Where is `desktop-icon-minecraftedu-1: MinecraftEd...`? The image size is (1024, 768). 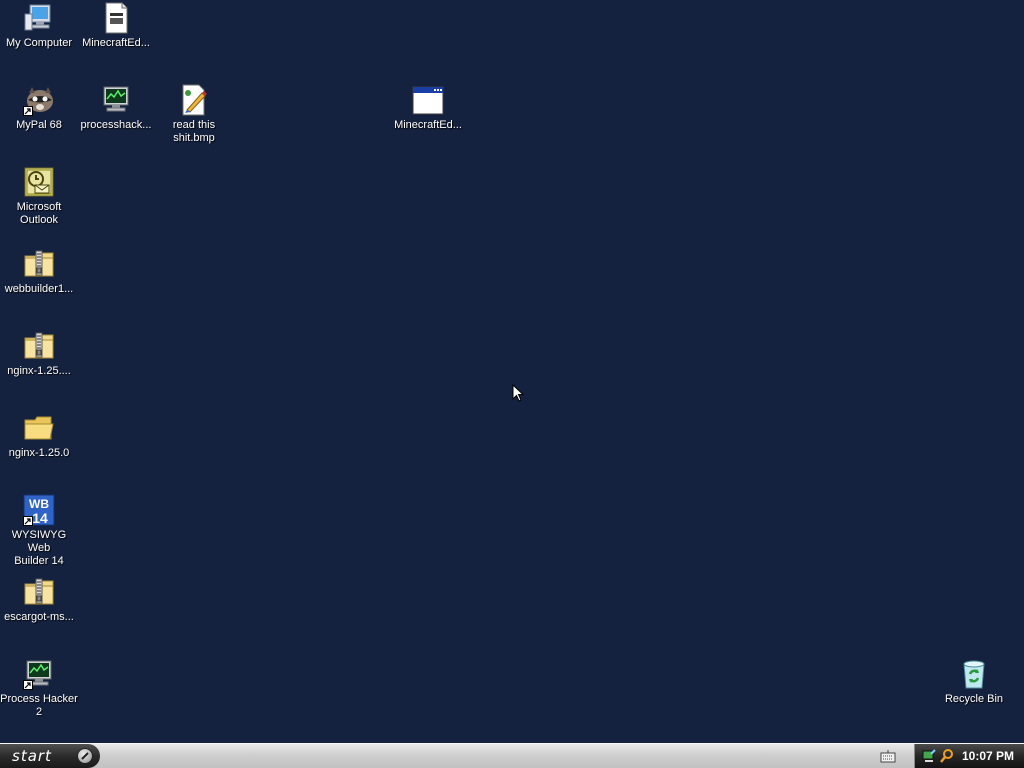
desktop-icon-minecraftedu-1: MinecraftEd... is located at coordinates (116, 26).